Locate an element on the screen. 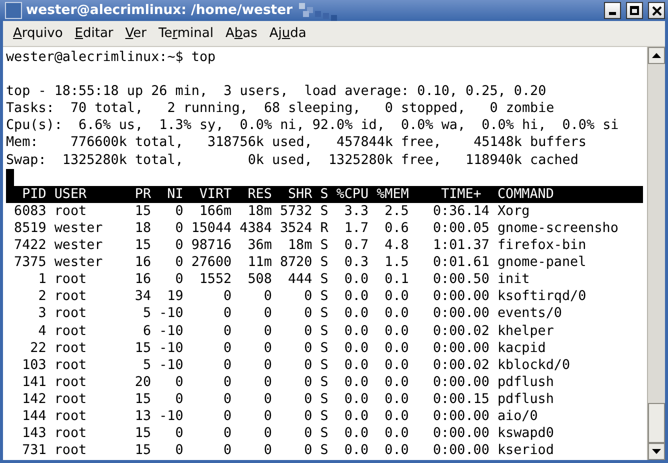 This screenshot has height=463, width=668. table-cell-text: 0.1 is located at coordinates (396, 279).